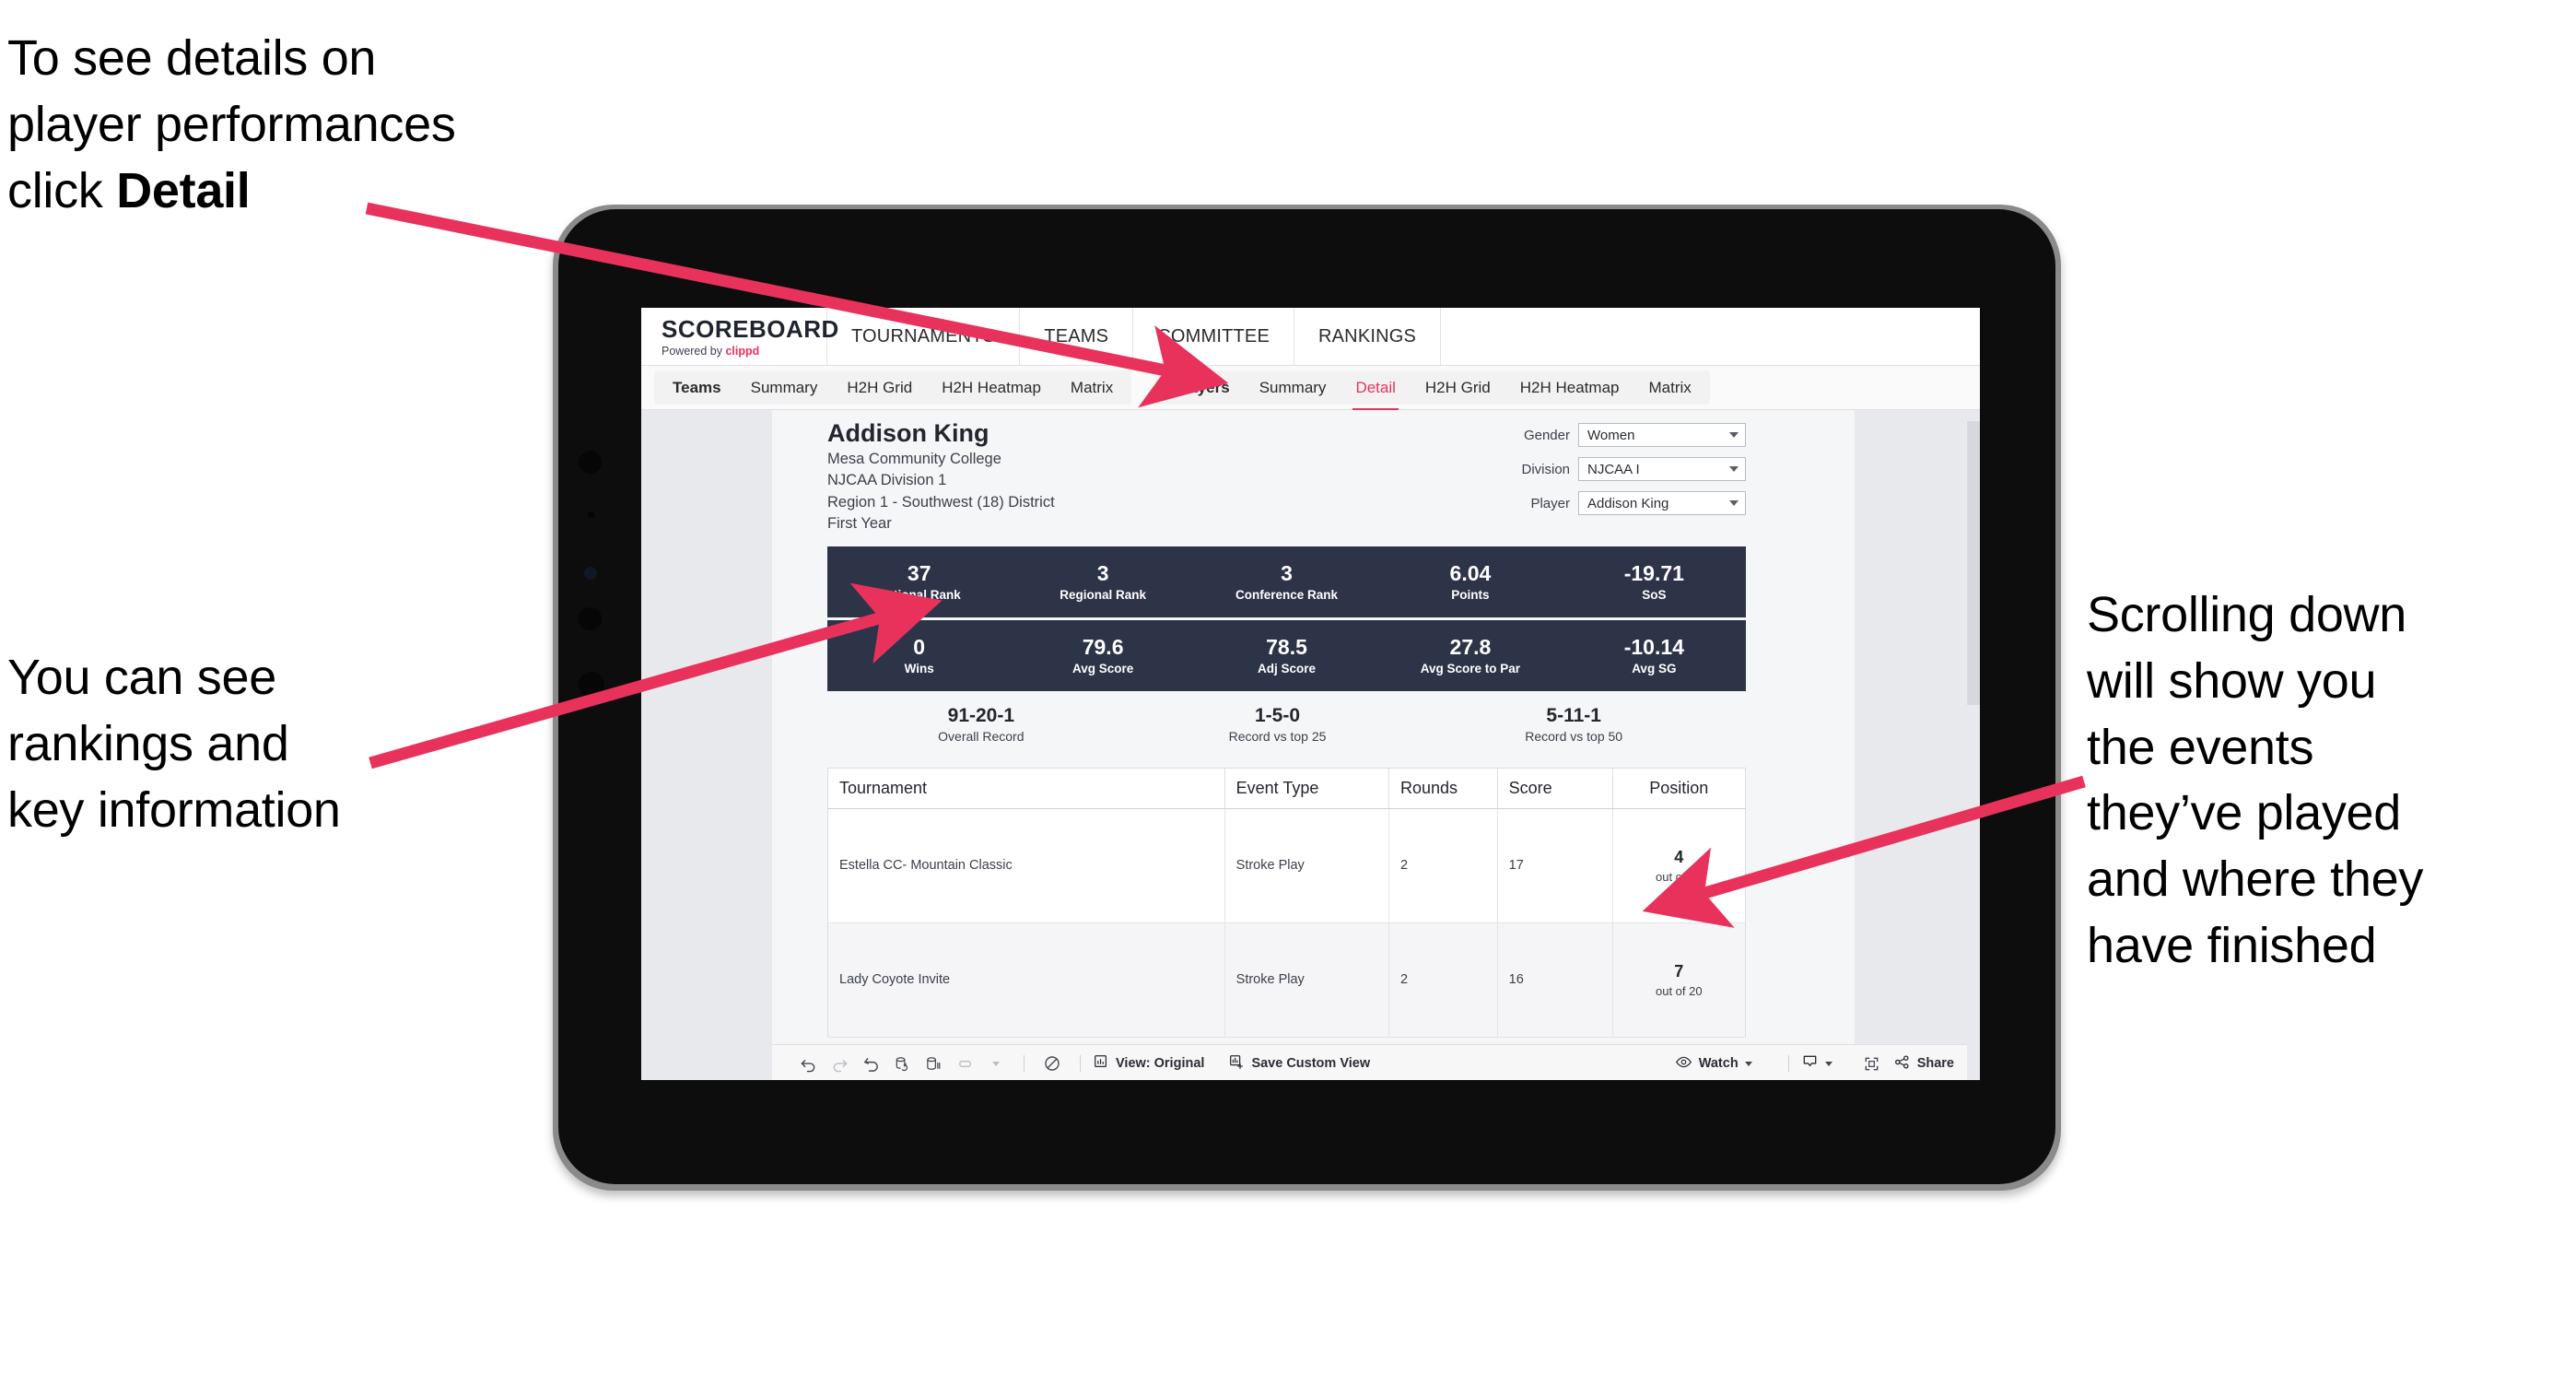  I want to click on subnav-teams-summary: Summary, so click(784, 388).